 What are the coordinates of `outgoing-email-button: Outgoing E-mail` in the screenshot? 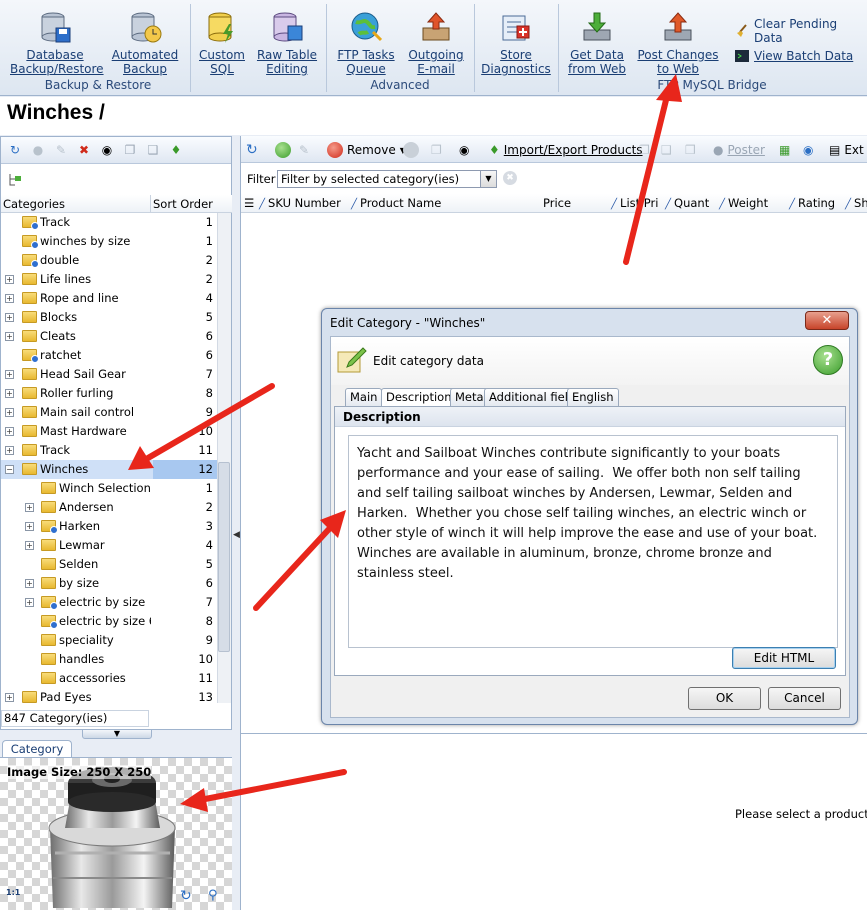 It's located at (436, 40).